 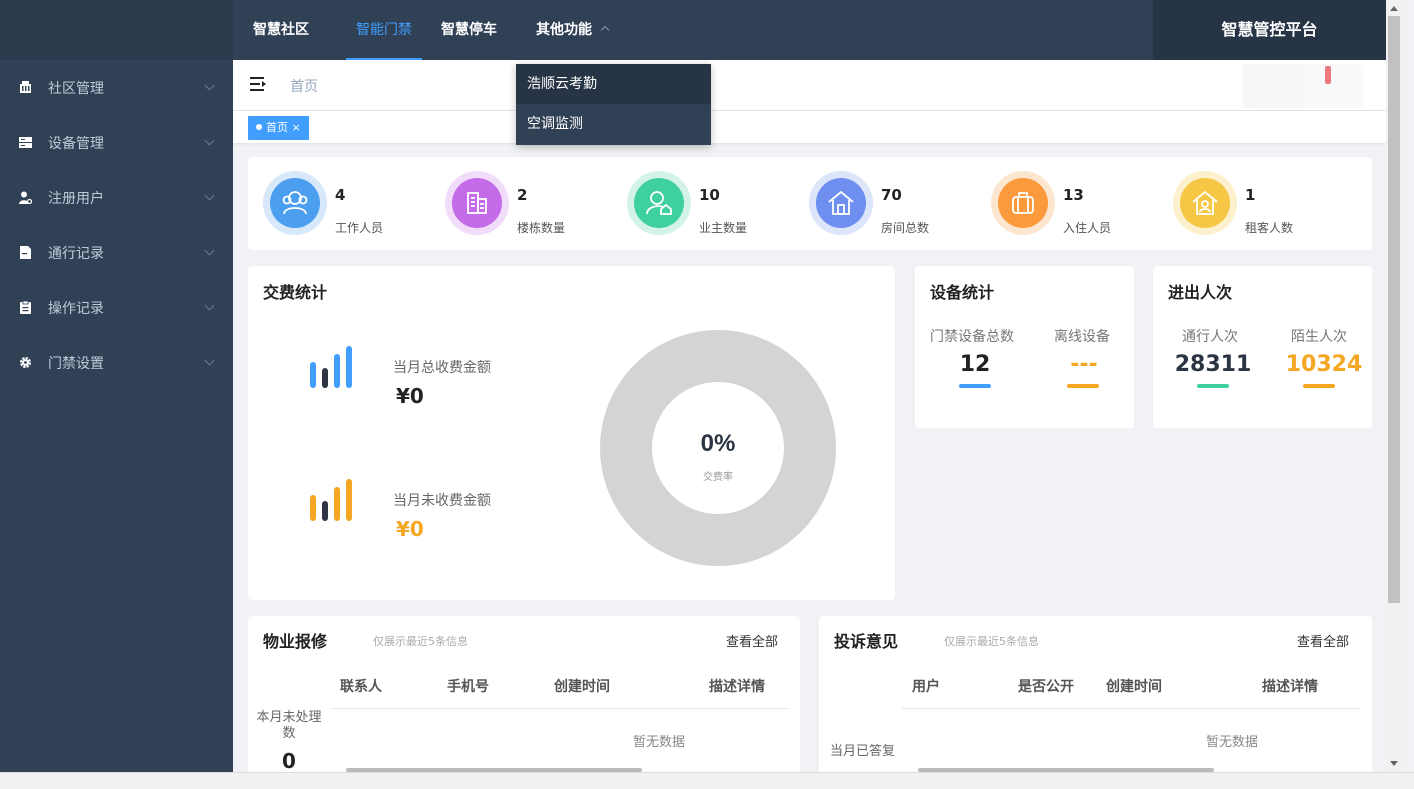 I want to click on dropdown-item-attendance: 浩顺云考勤, so click(x=613, y=84).